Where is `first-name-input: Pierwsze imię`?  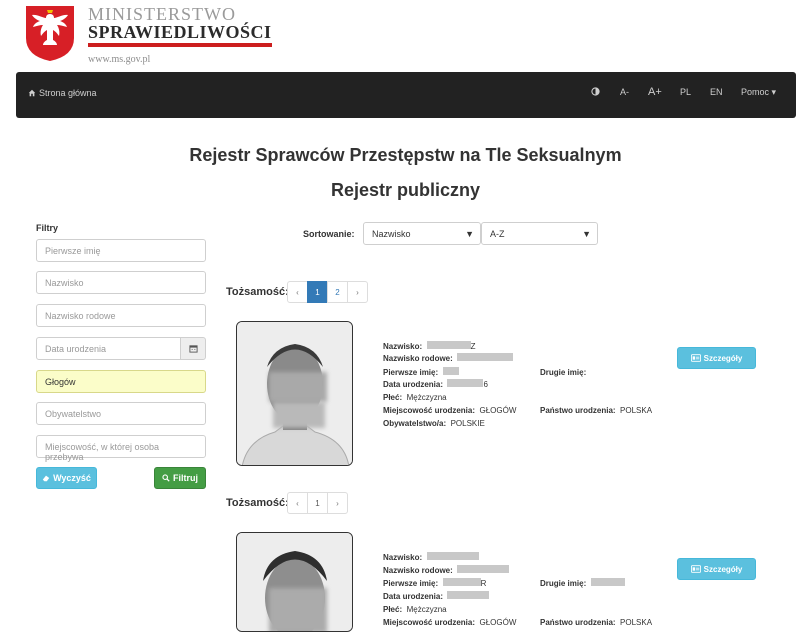
first-name-input: Pierwsze imię is located at coordinates (121, 250).